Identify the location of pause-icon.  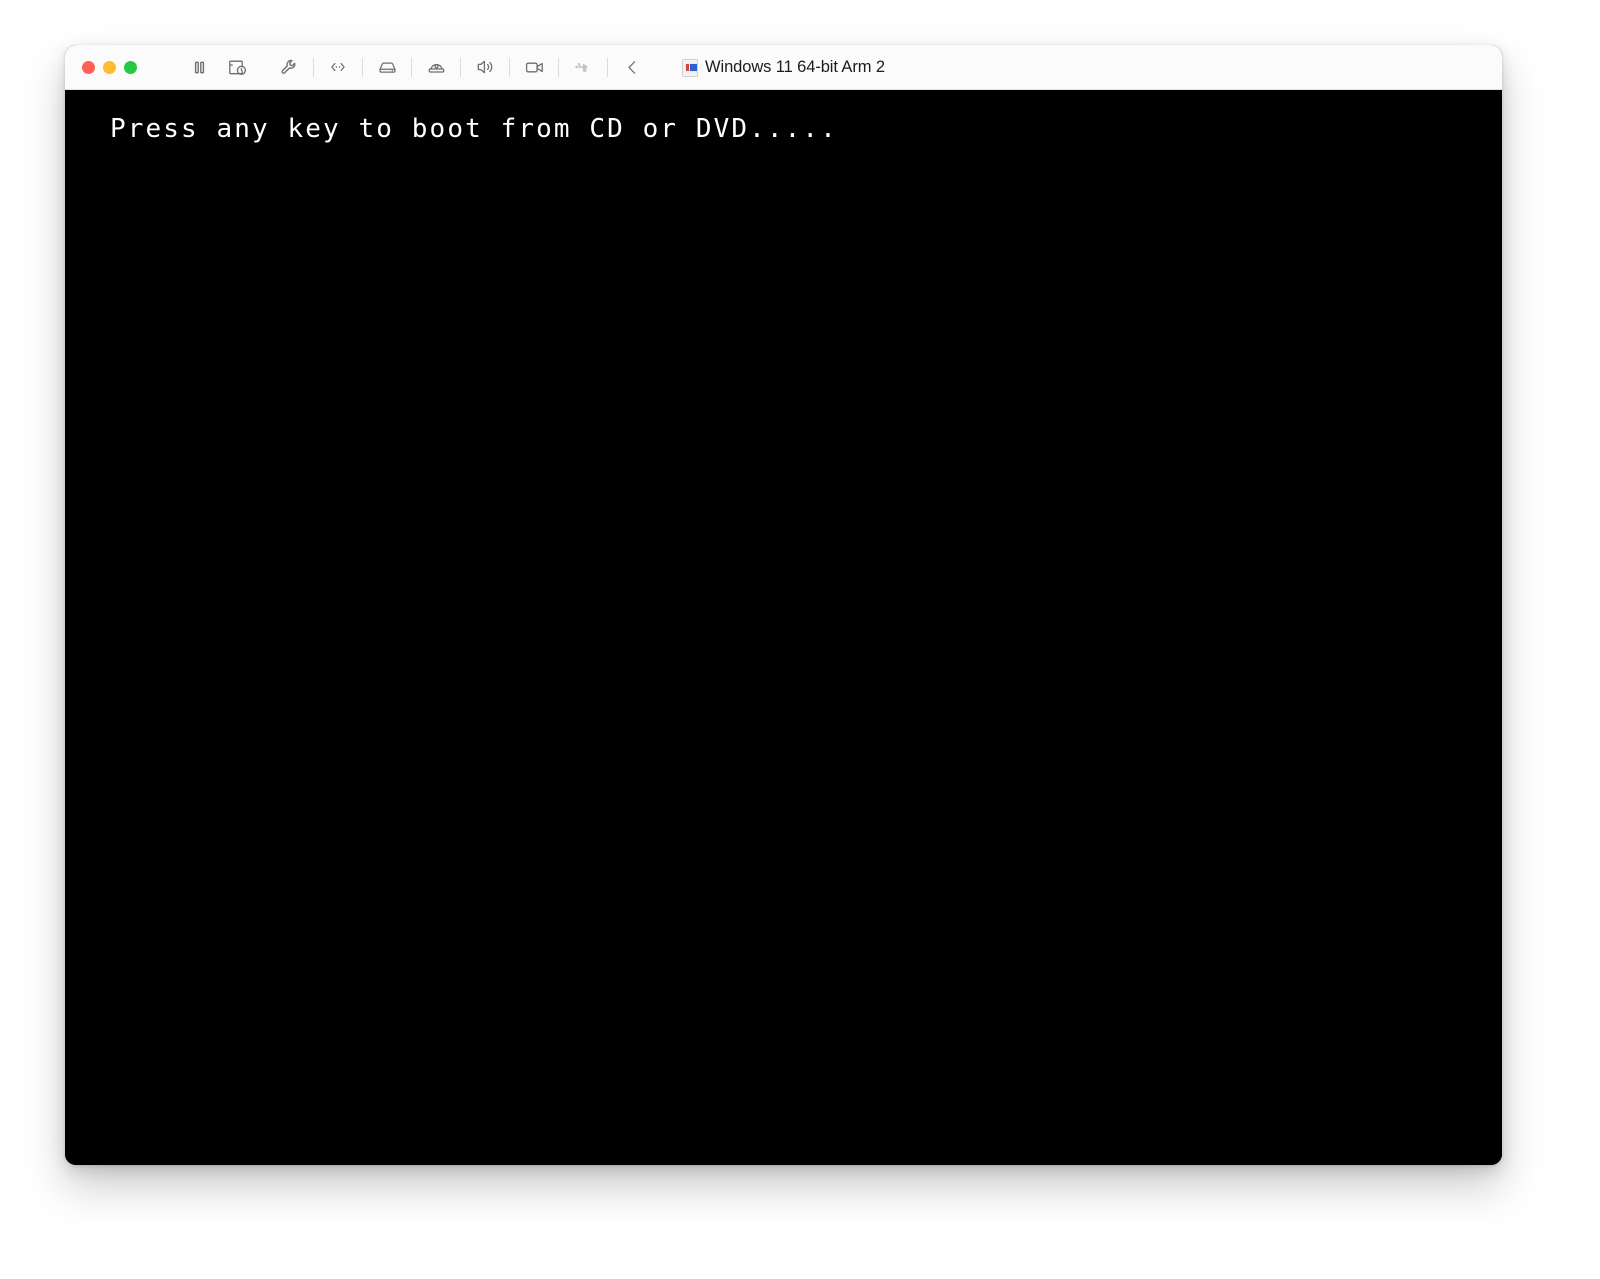
(199, 67).